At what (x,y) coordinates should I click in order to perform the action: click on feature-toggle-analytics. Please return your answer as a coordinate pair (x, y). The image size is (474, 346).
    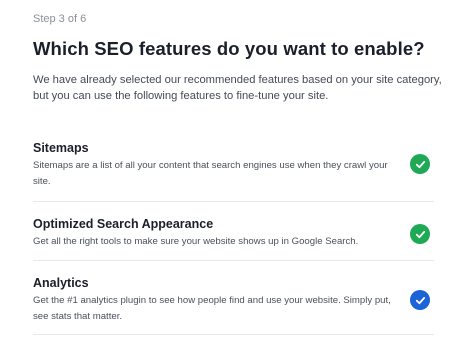
    Looking at the image, I should click on (420, 300).